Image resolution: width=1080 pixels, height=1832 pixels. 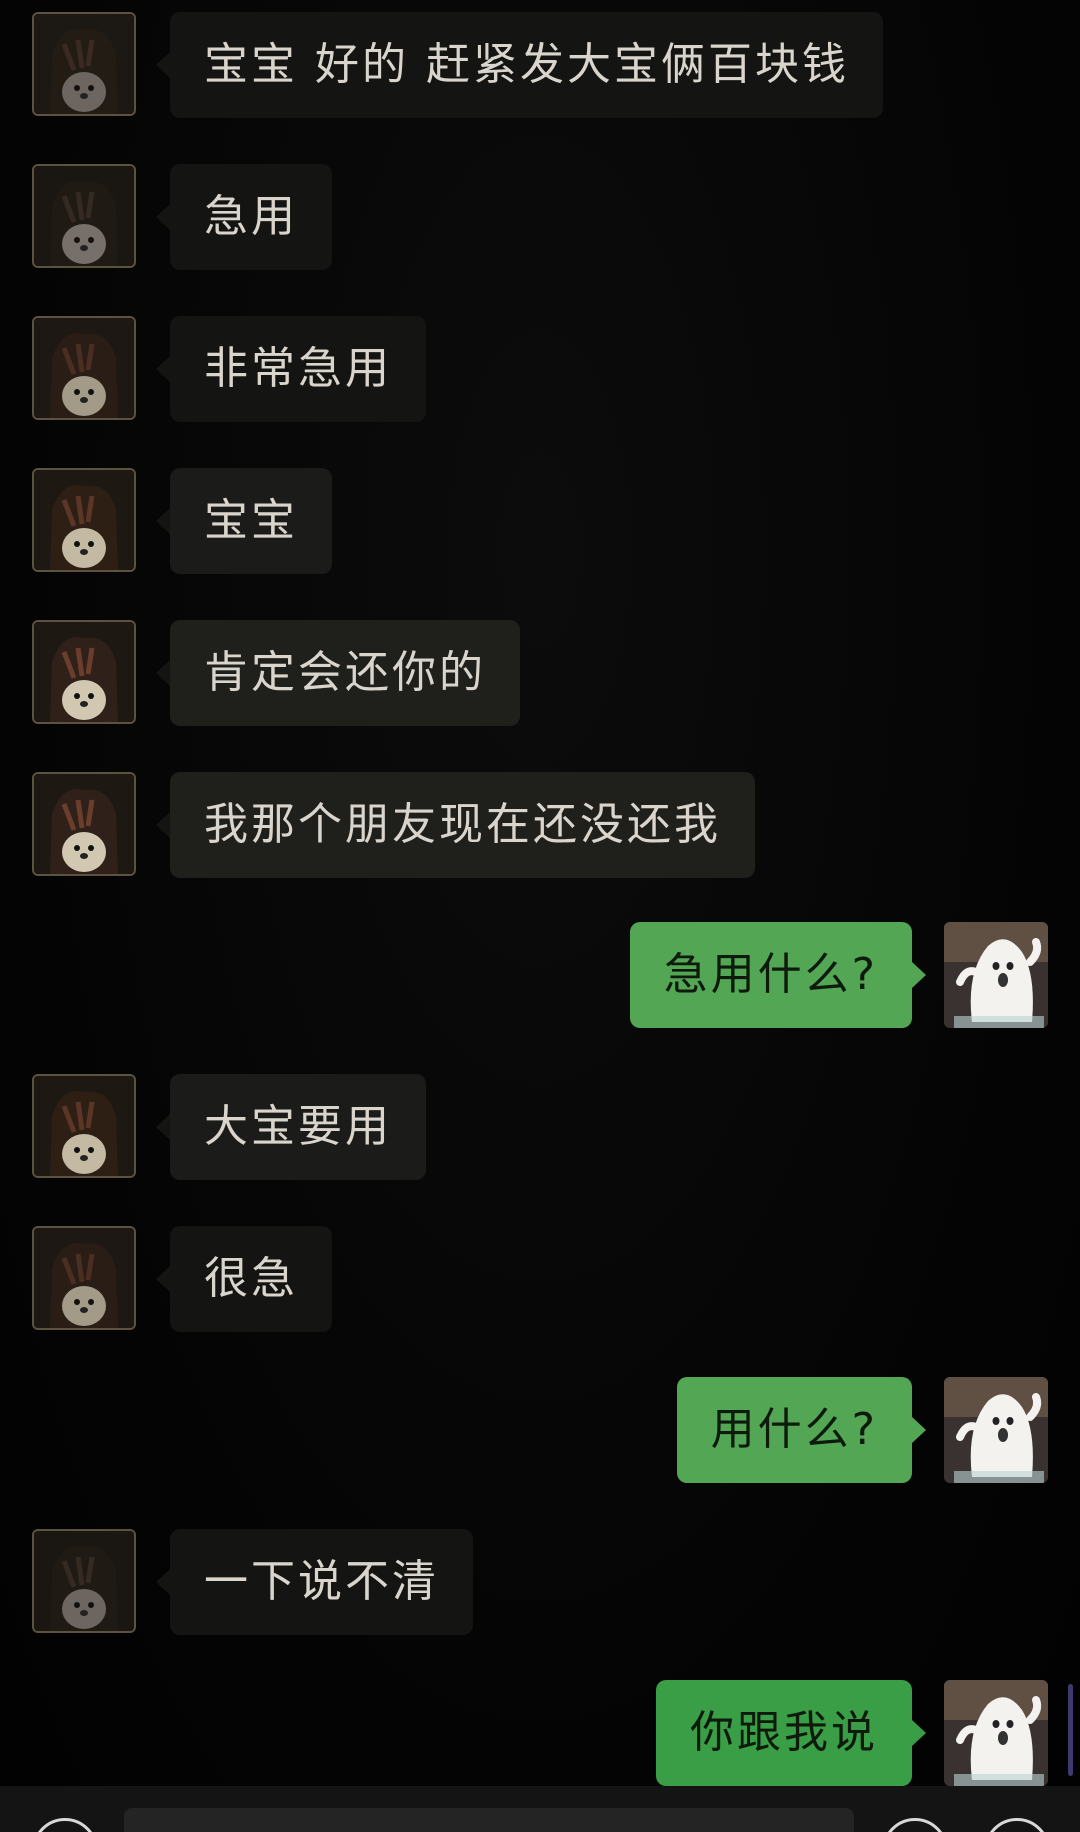 I want to click on message-row: 宝宝, so click(x=540, y=521).